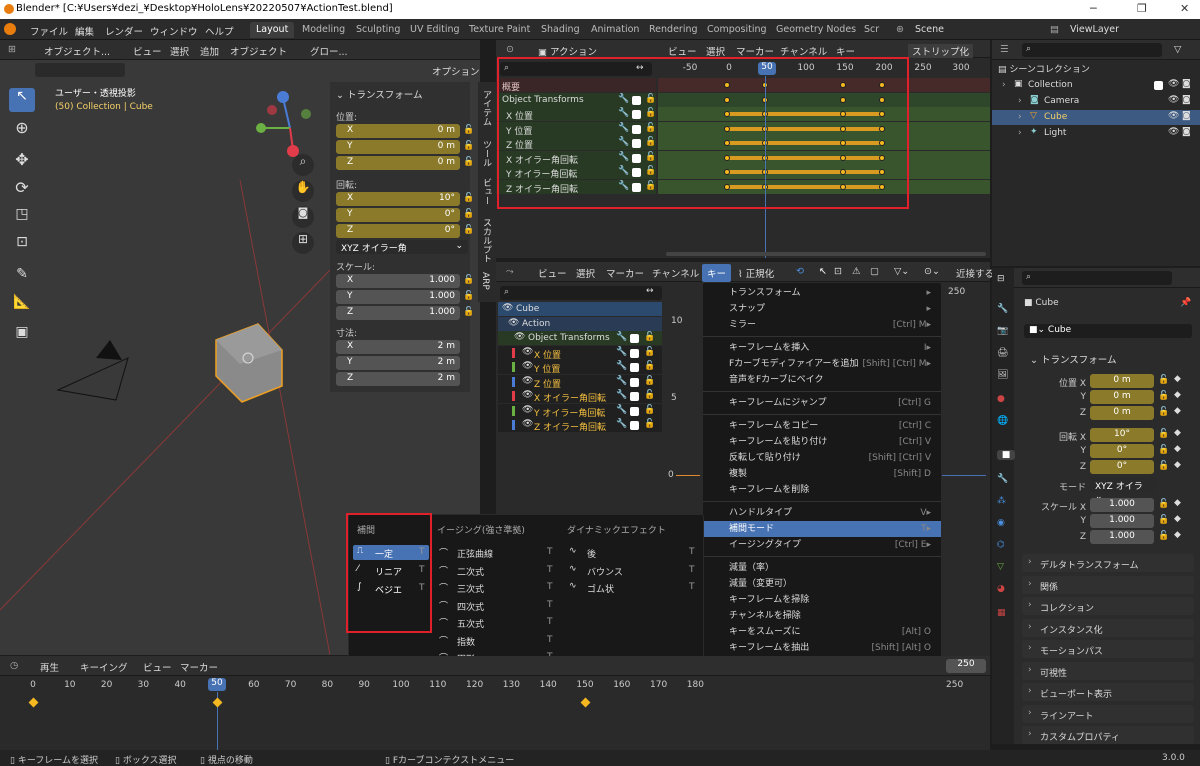 This screenshot has height=766, width=1200. I want to click on modifier-props-icon: 🔧, so click(1002, 479).